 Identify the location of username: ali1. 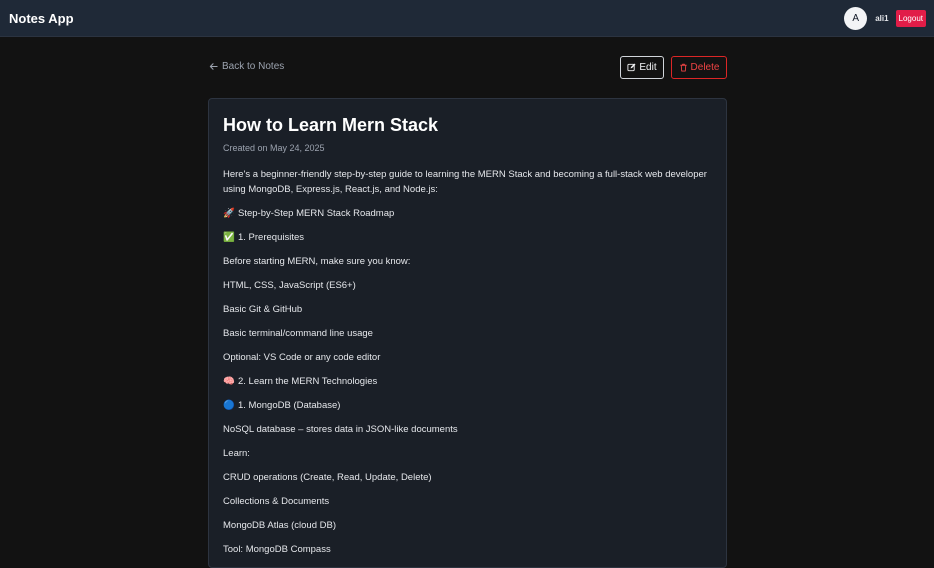
(882, 18).